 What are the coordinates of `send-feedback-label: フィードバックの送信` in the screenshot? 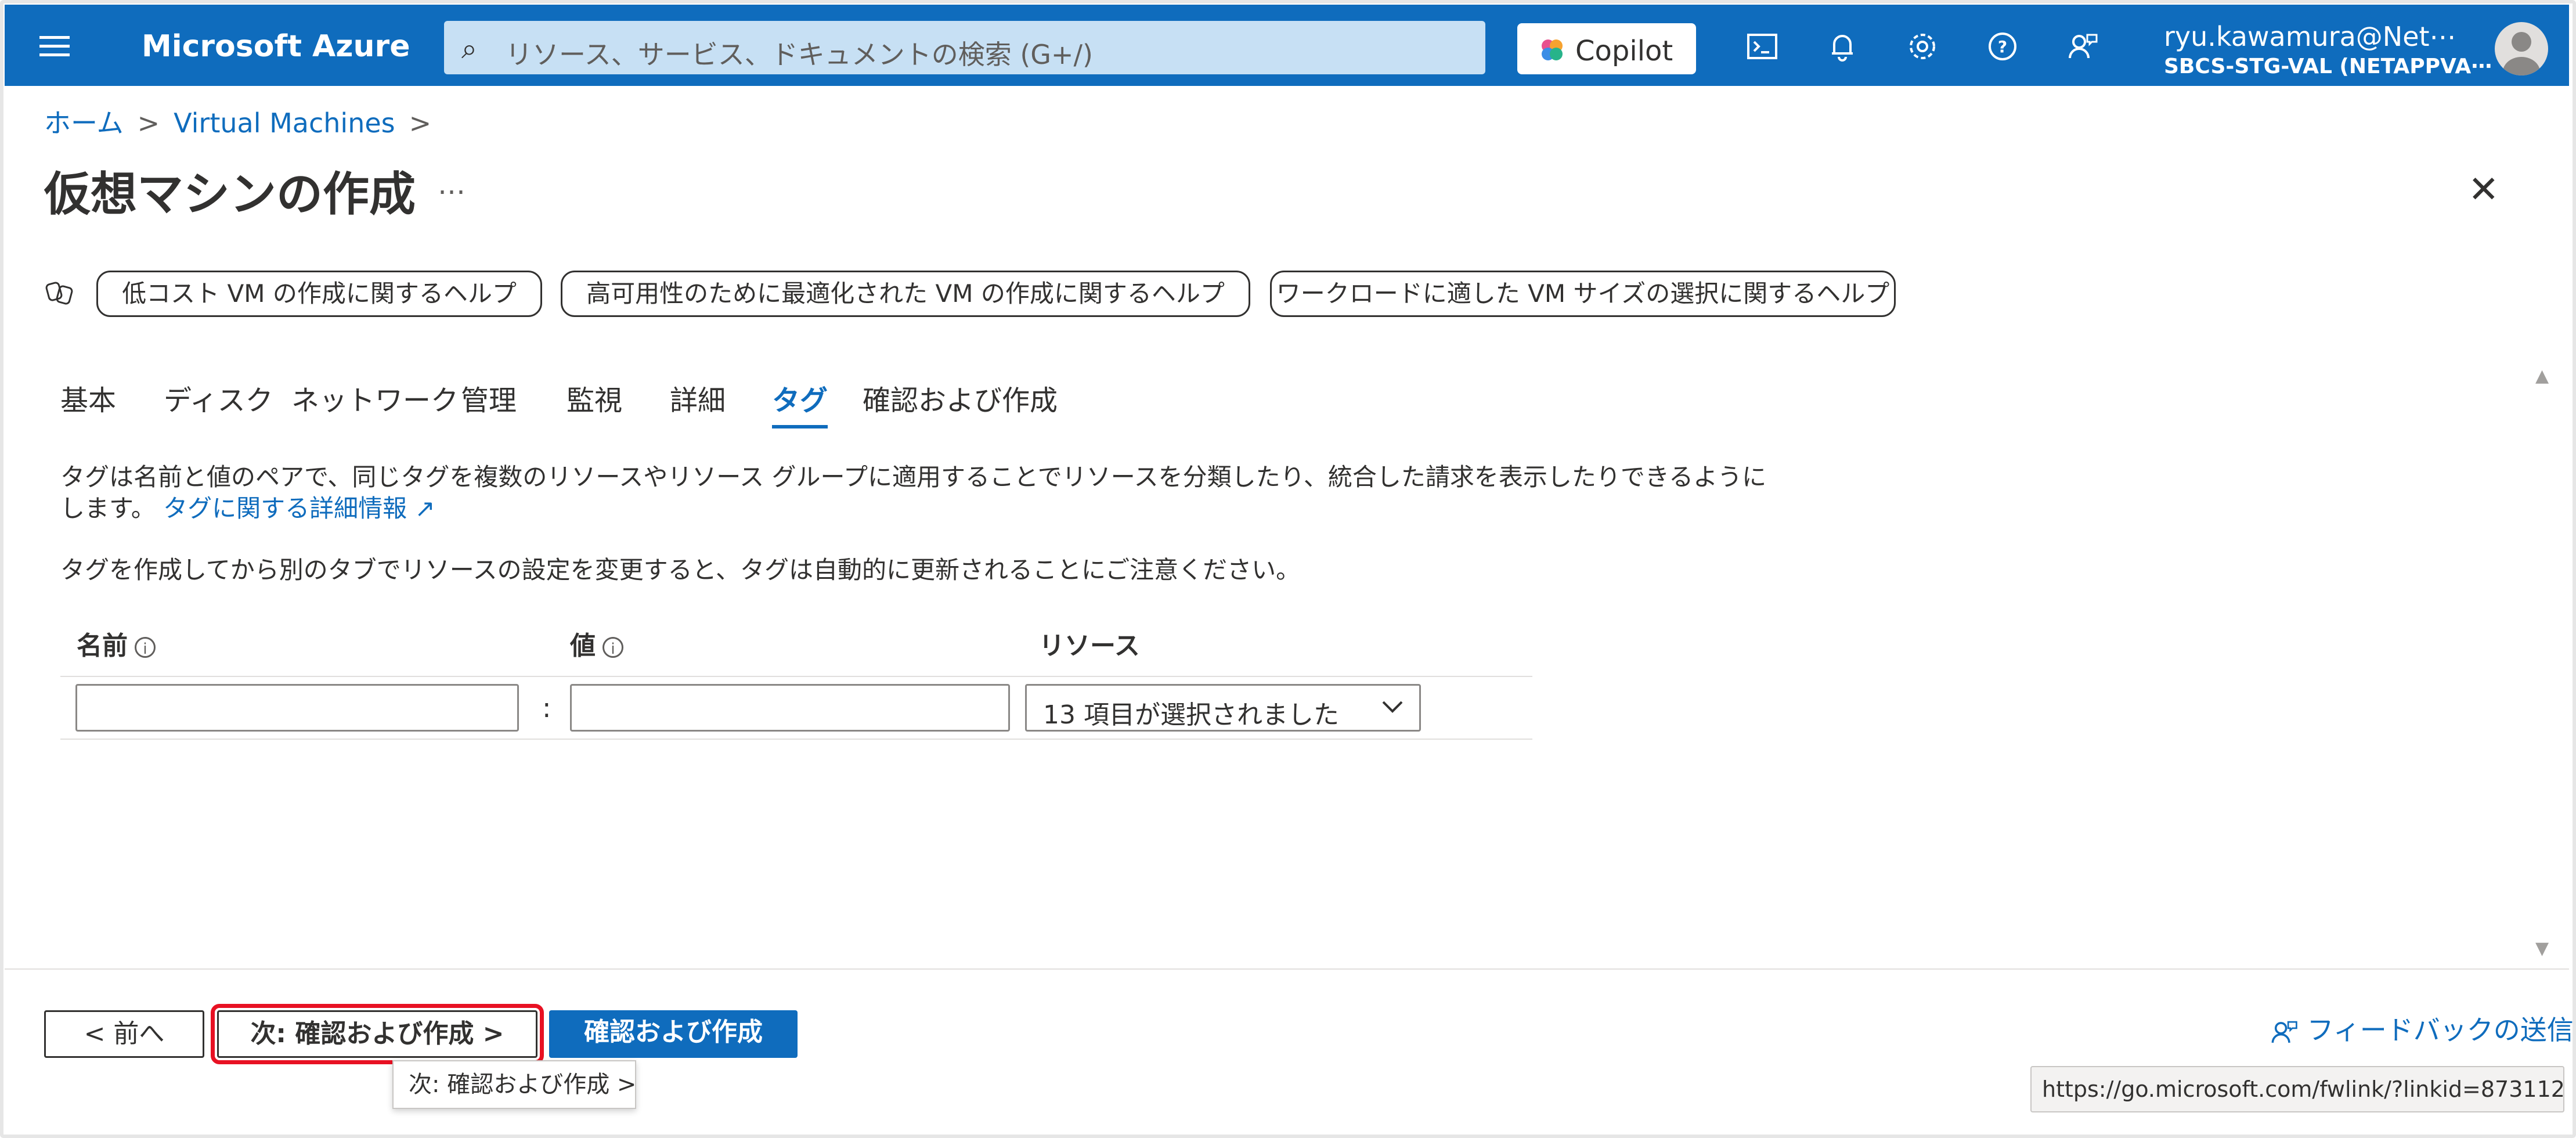 It's located at (2440, 1030).